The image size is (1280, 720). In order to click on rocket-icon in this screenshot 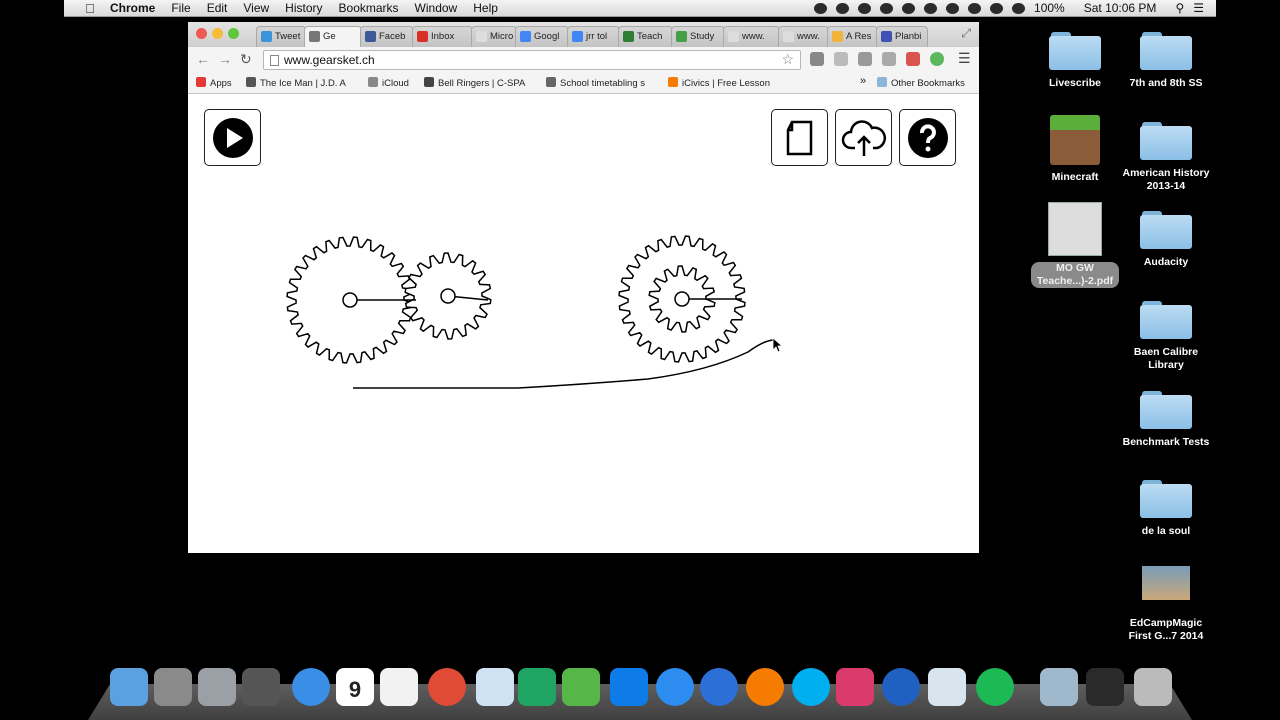, I will do `click(913, 59)`.